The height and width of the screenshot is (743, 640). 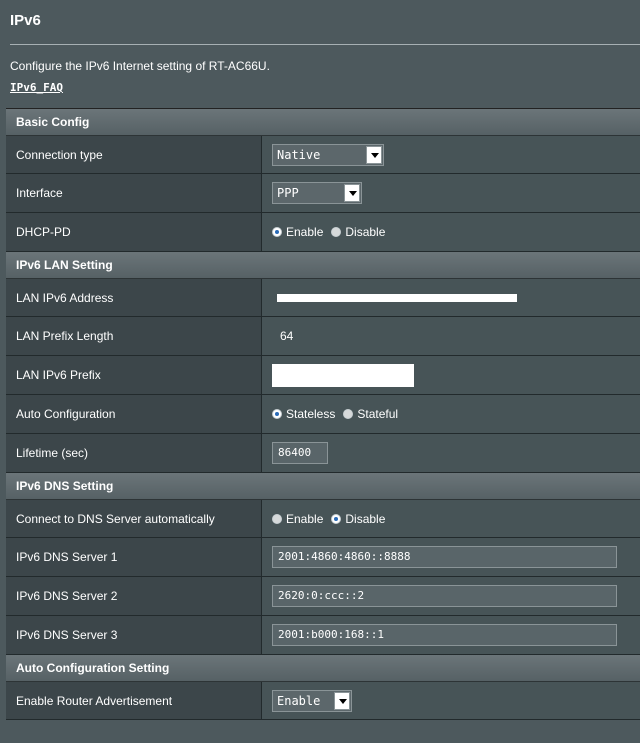 I want to click on router-advertisement-label: Enable Router Advertisement, so click(x=134, y=700).